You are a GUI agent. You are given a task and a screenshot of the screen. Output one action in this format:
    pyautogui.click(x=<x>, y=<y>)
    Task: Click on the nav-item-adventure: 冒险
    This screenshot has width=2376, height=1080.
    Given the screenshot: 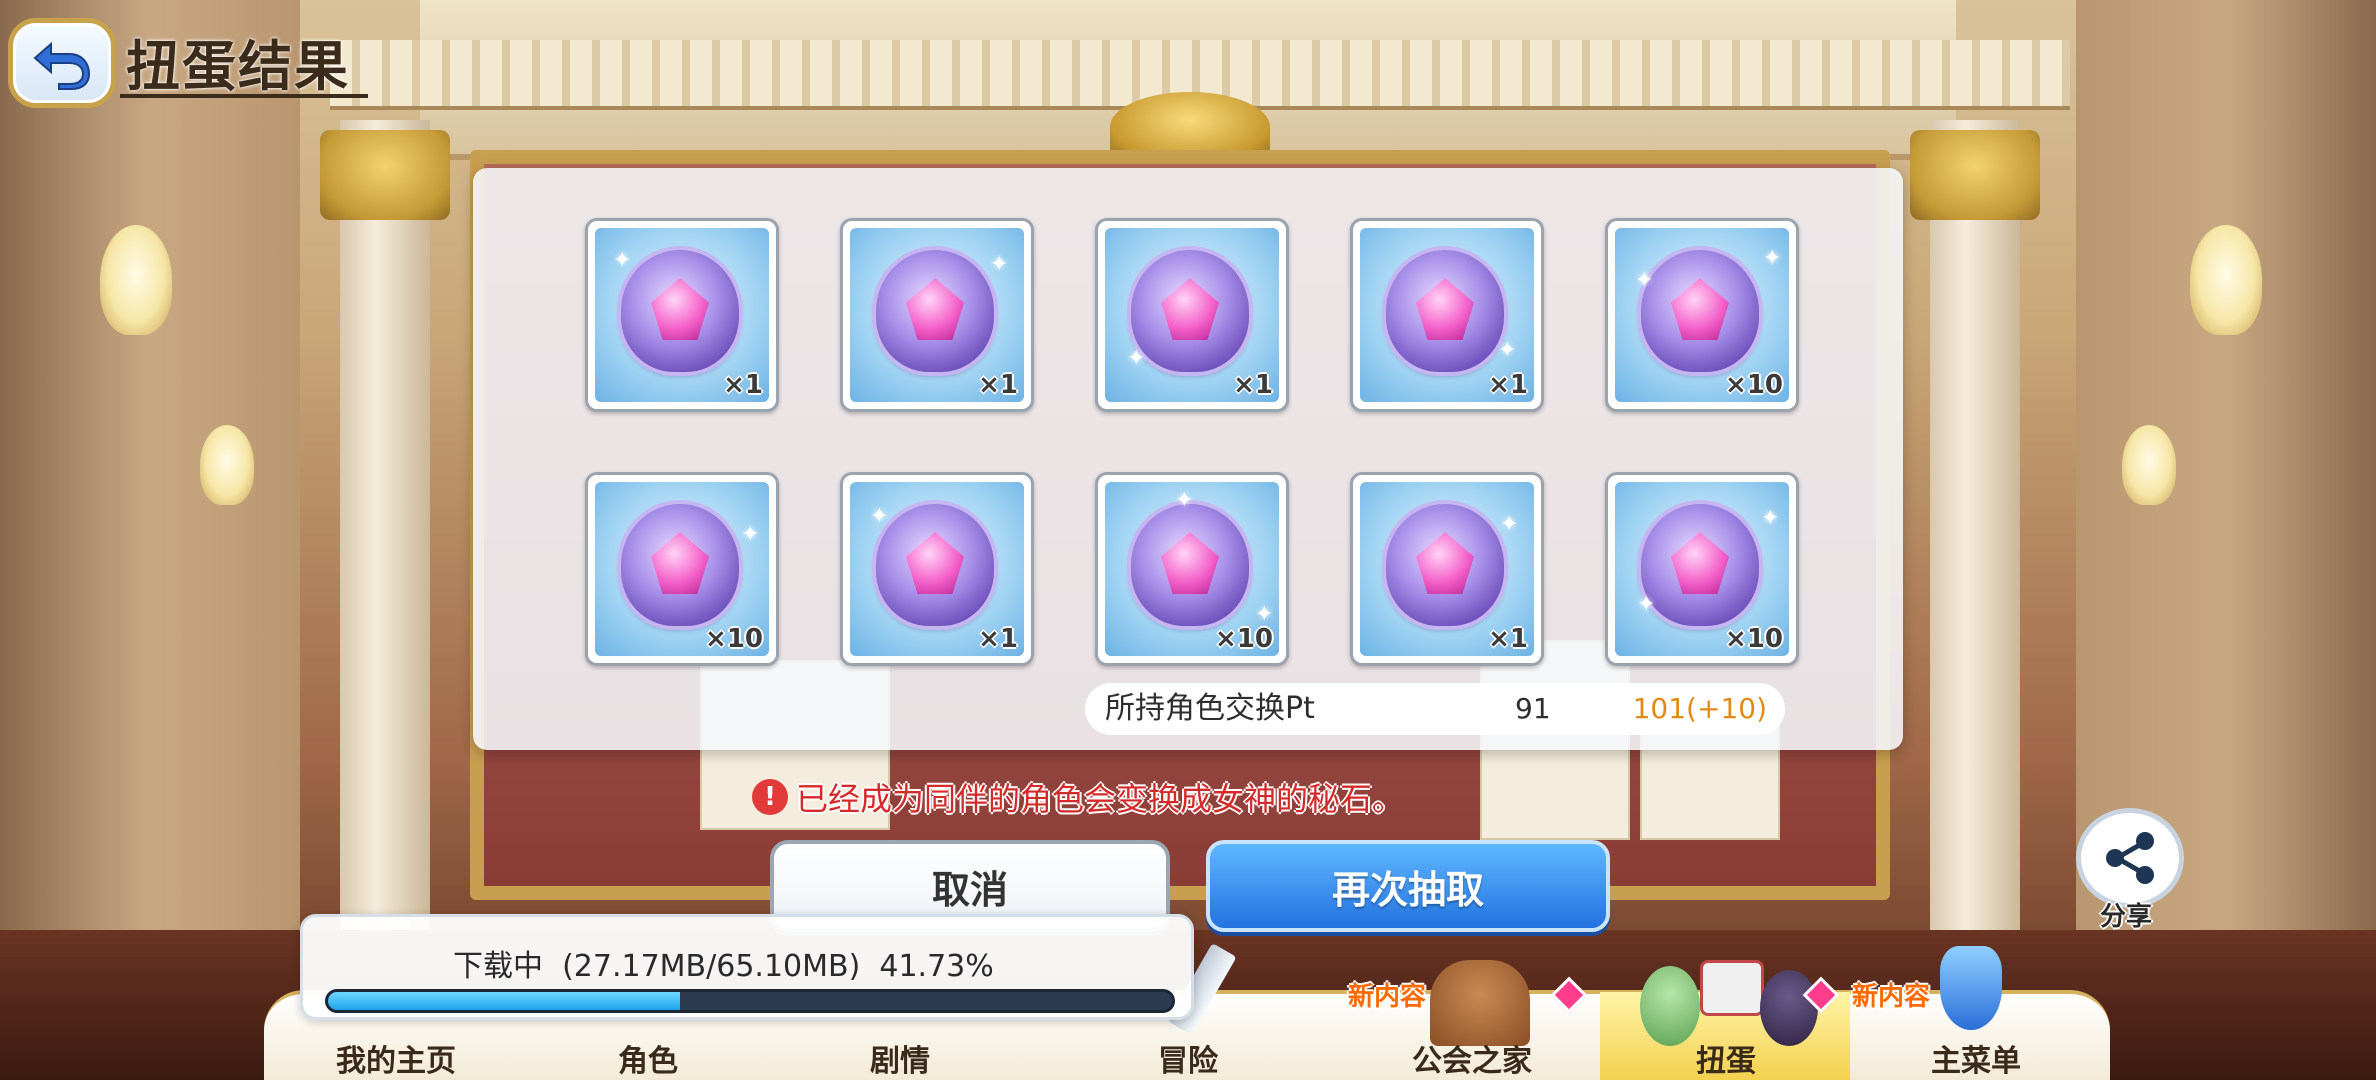 What is the action you would take?
    pyautogui.click(x=1188, y=1058)
    